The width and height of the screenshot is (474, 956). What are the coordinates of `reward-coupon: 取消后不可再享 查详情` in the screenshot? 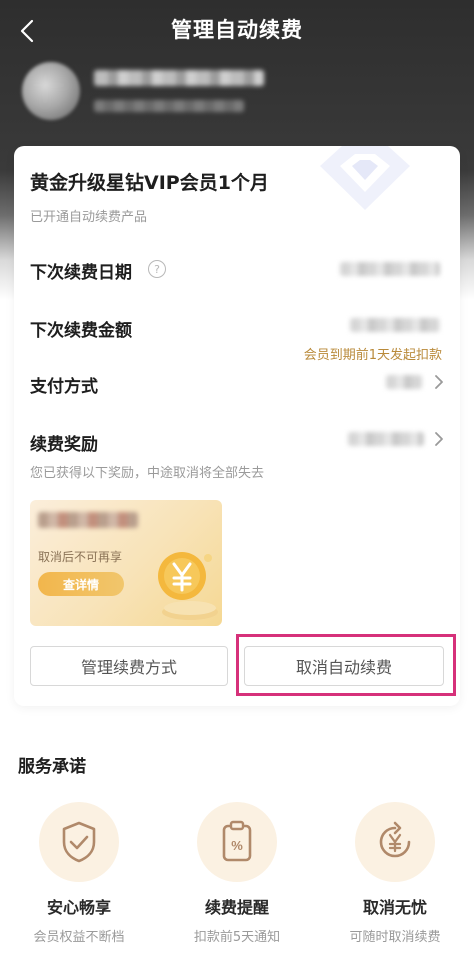 It's located at (126, 563).